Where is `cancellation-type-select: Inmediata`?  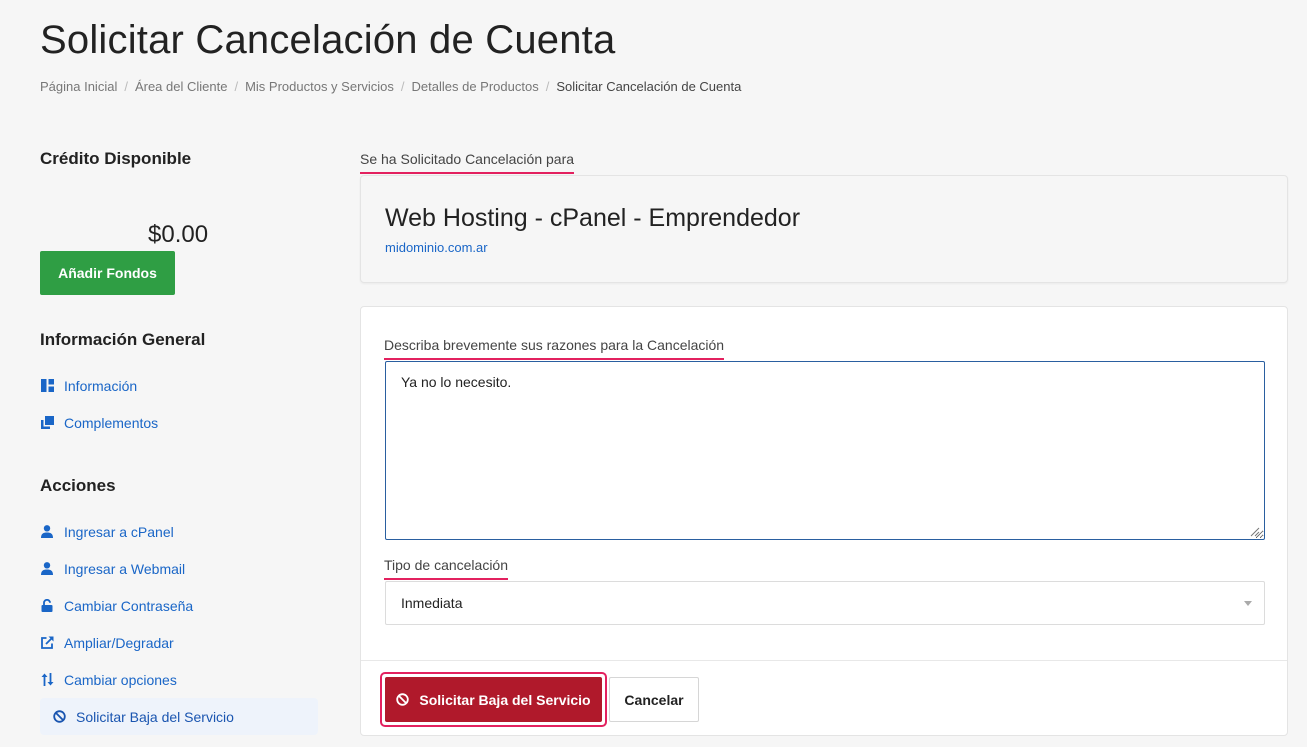
cancellation-type-select: Inmediata is located at coordinates (825, 603).